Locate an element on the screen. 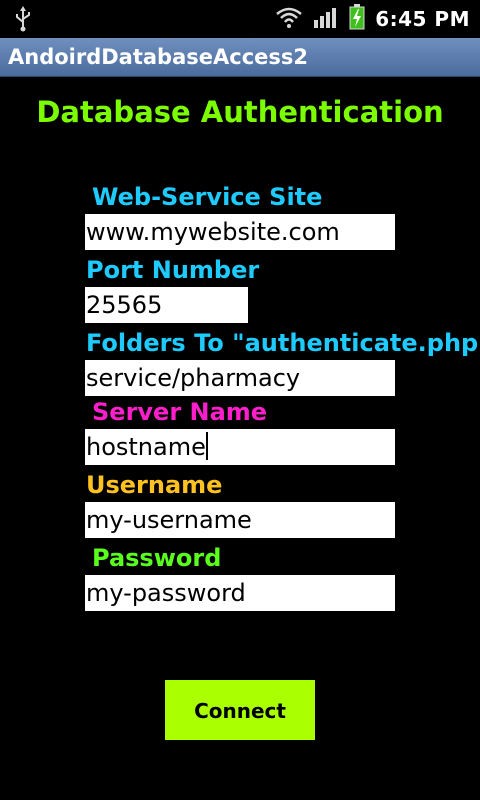 This screenshot has height=800, width=480. title-bar: AndoirdDatabaseAccess2 is located at coordinates (240, 57).